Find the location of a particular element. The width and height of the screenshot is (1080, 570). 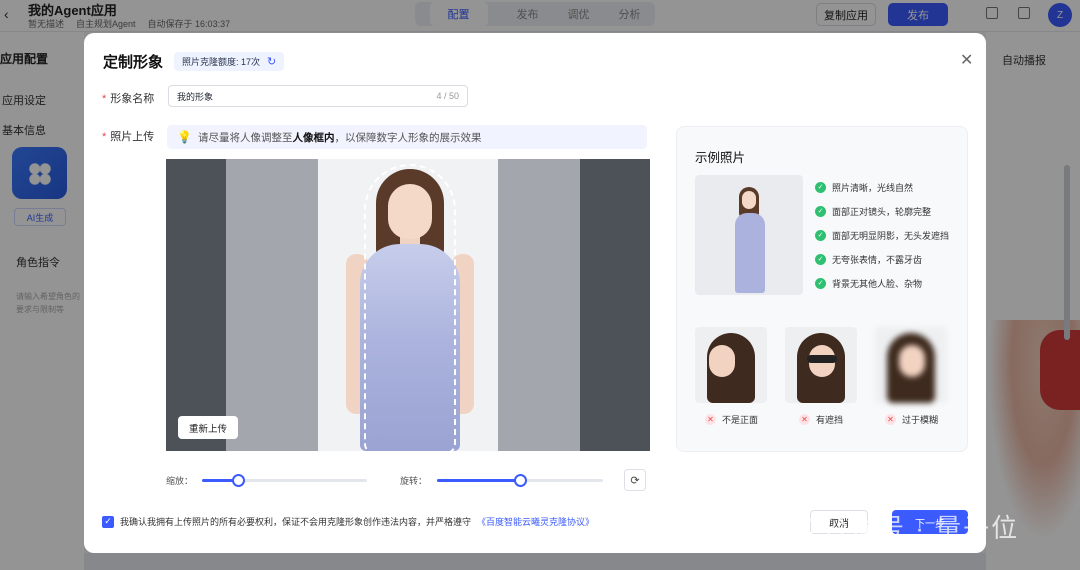

rotate-slider-handle is located at coordinates (520, 480).